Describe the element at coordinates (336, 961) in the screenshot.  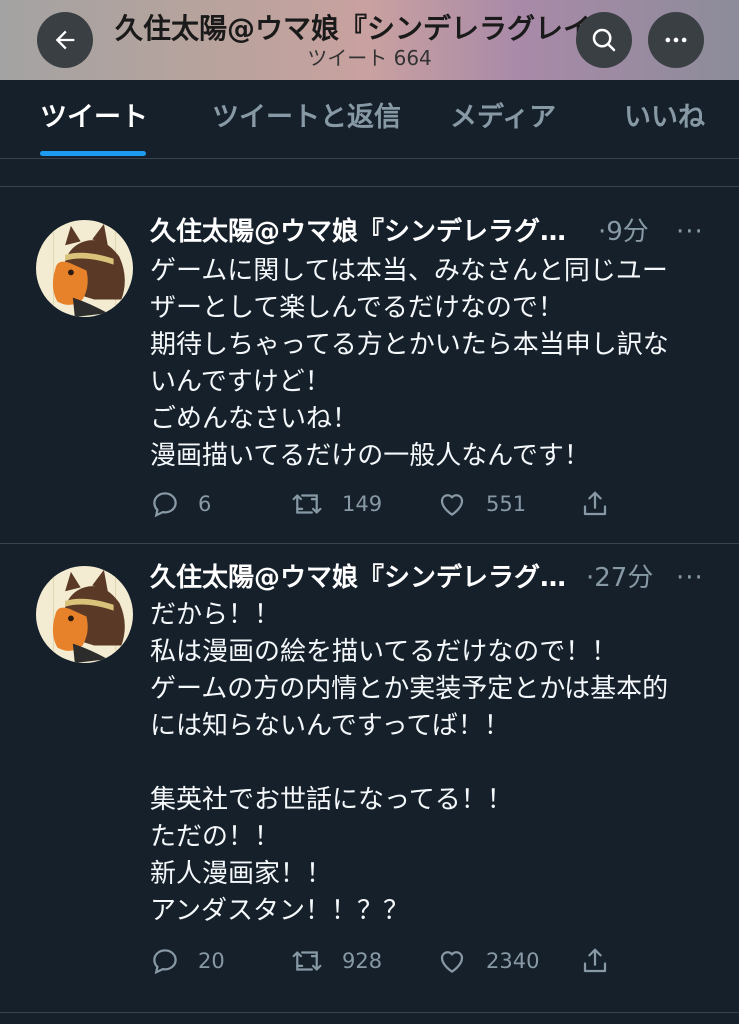
I see `retweet-button: 928` at that location.